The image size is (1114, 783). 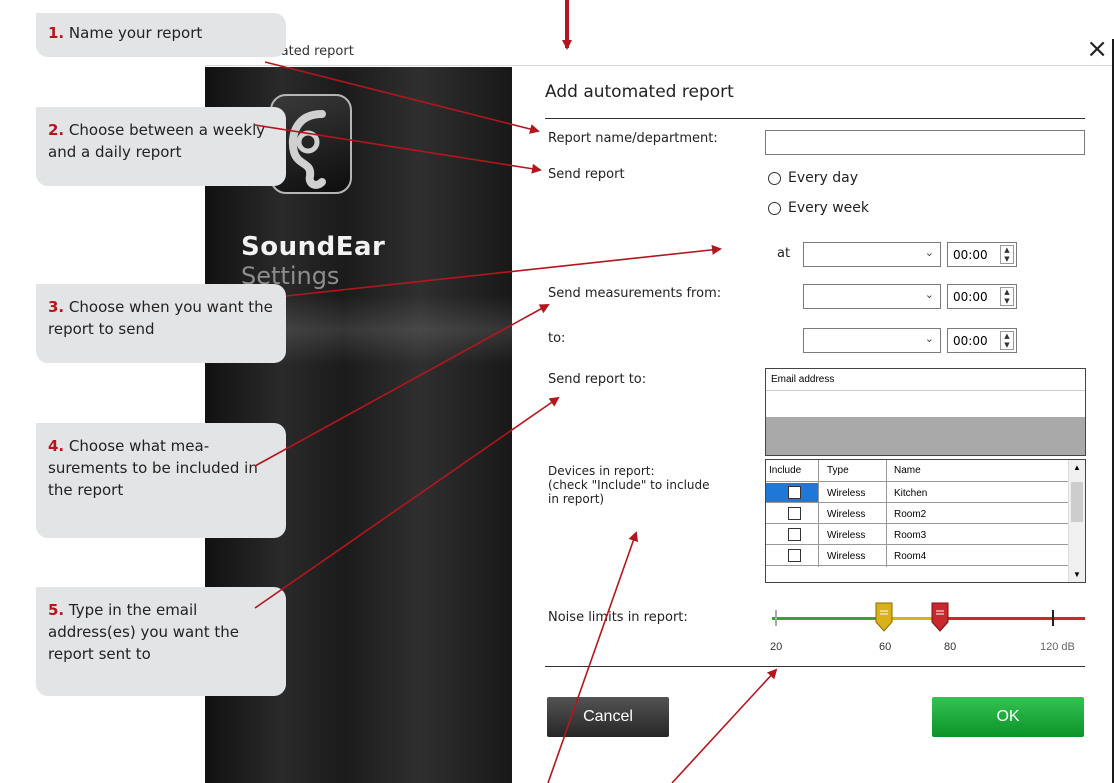 I want to click on radio-every-day: Every day, so click(x=813, y=178).